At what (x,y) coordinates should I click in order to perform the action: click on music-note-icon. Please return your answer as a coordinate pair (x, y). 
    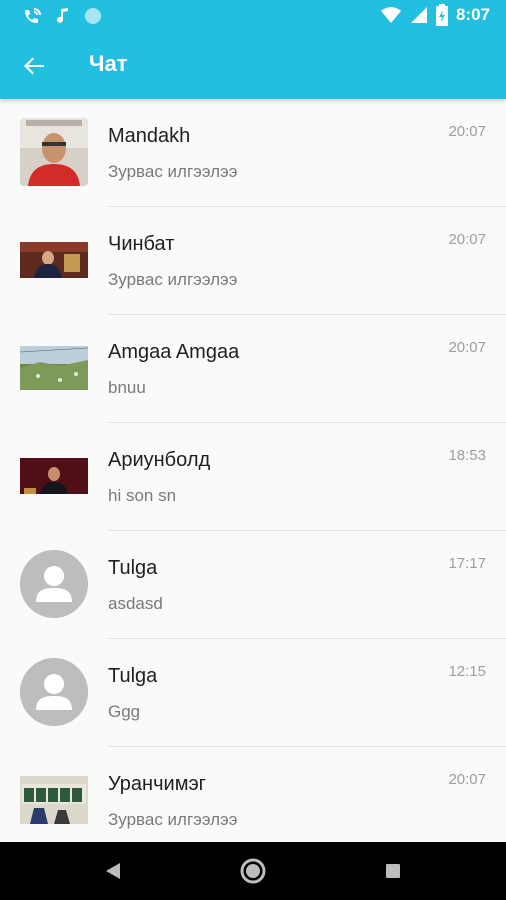
    Looking at the image, I should click on (62, 15).